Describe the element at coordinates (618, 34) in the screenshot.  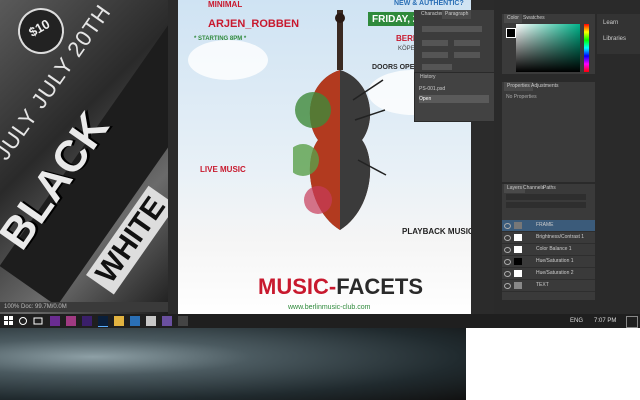
I see `learn-libraries-panel: Learn Libraries` at that location.